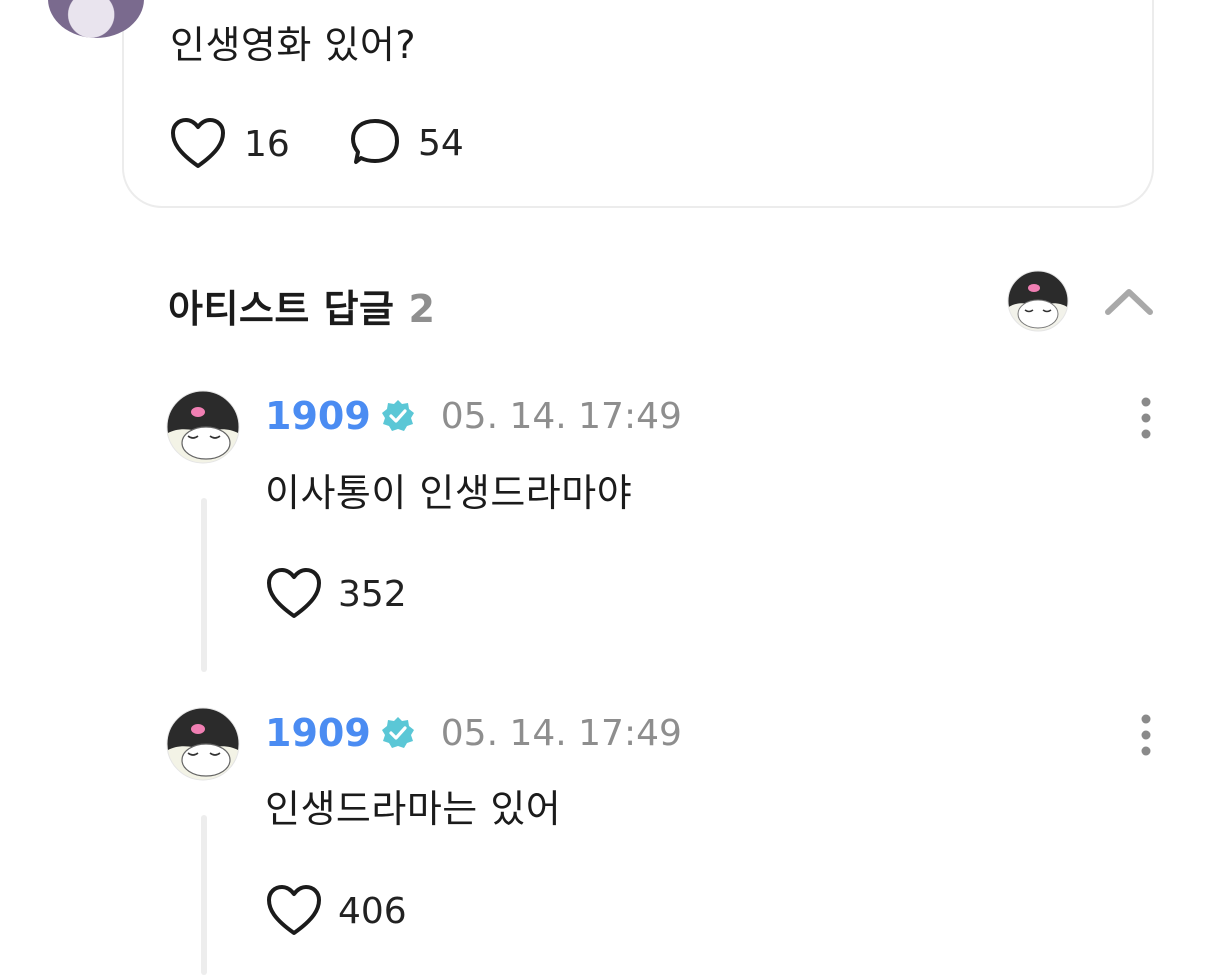  What do you see at coordinates (375, 141) in the screenshot?
I see `comment-bubble-icon` at bounding box center [375, 141].